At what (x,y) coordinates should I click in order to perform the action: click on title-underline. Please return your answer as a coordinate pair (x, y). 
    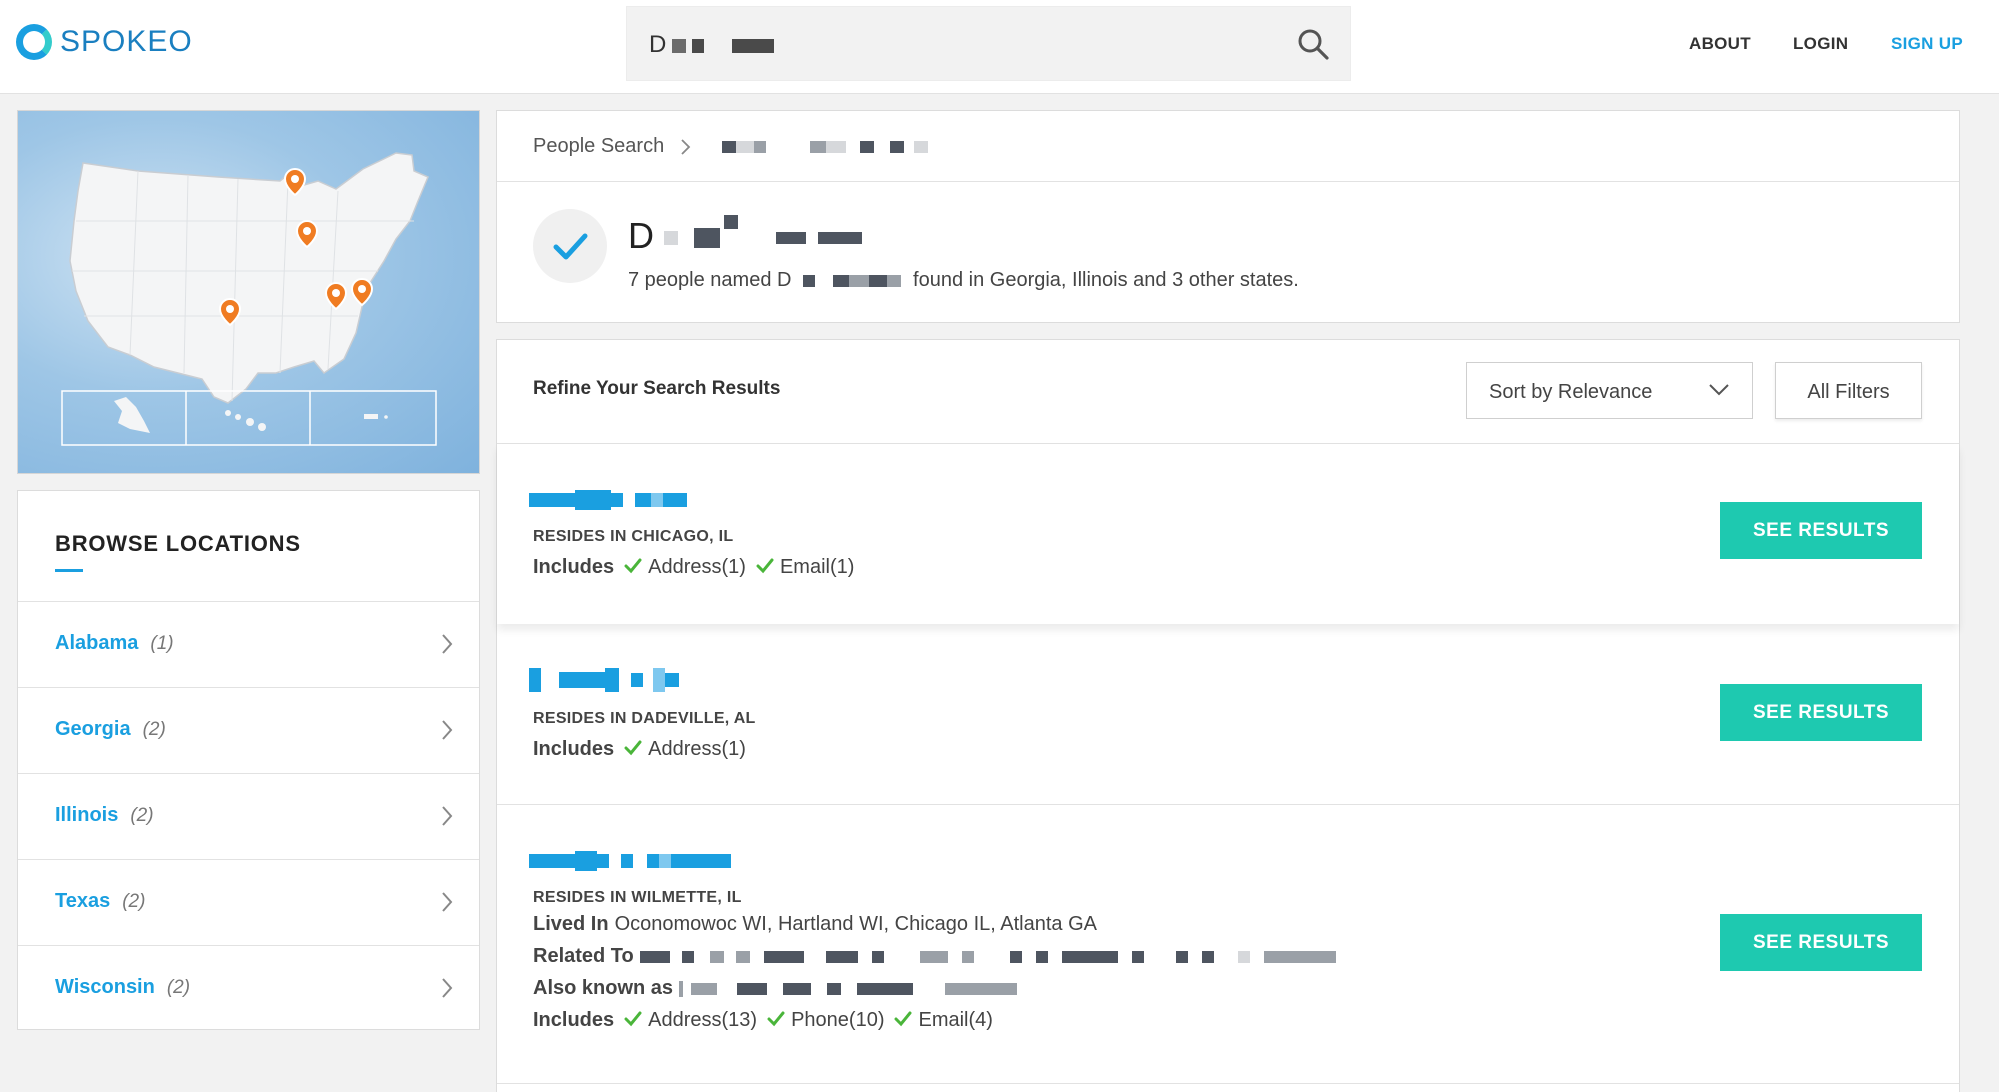
    Looking at the image, I should click on (69, 570).